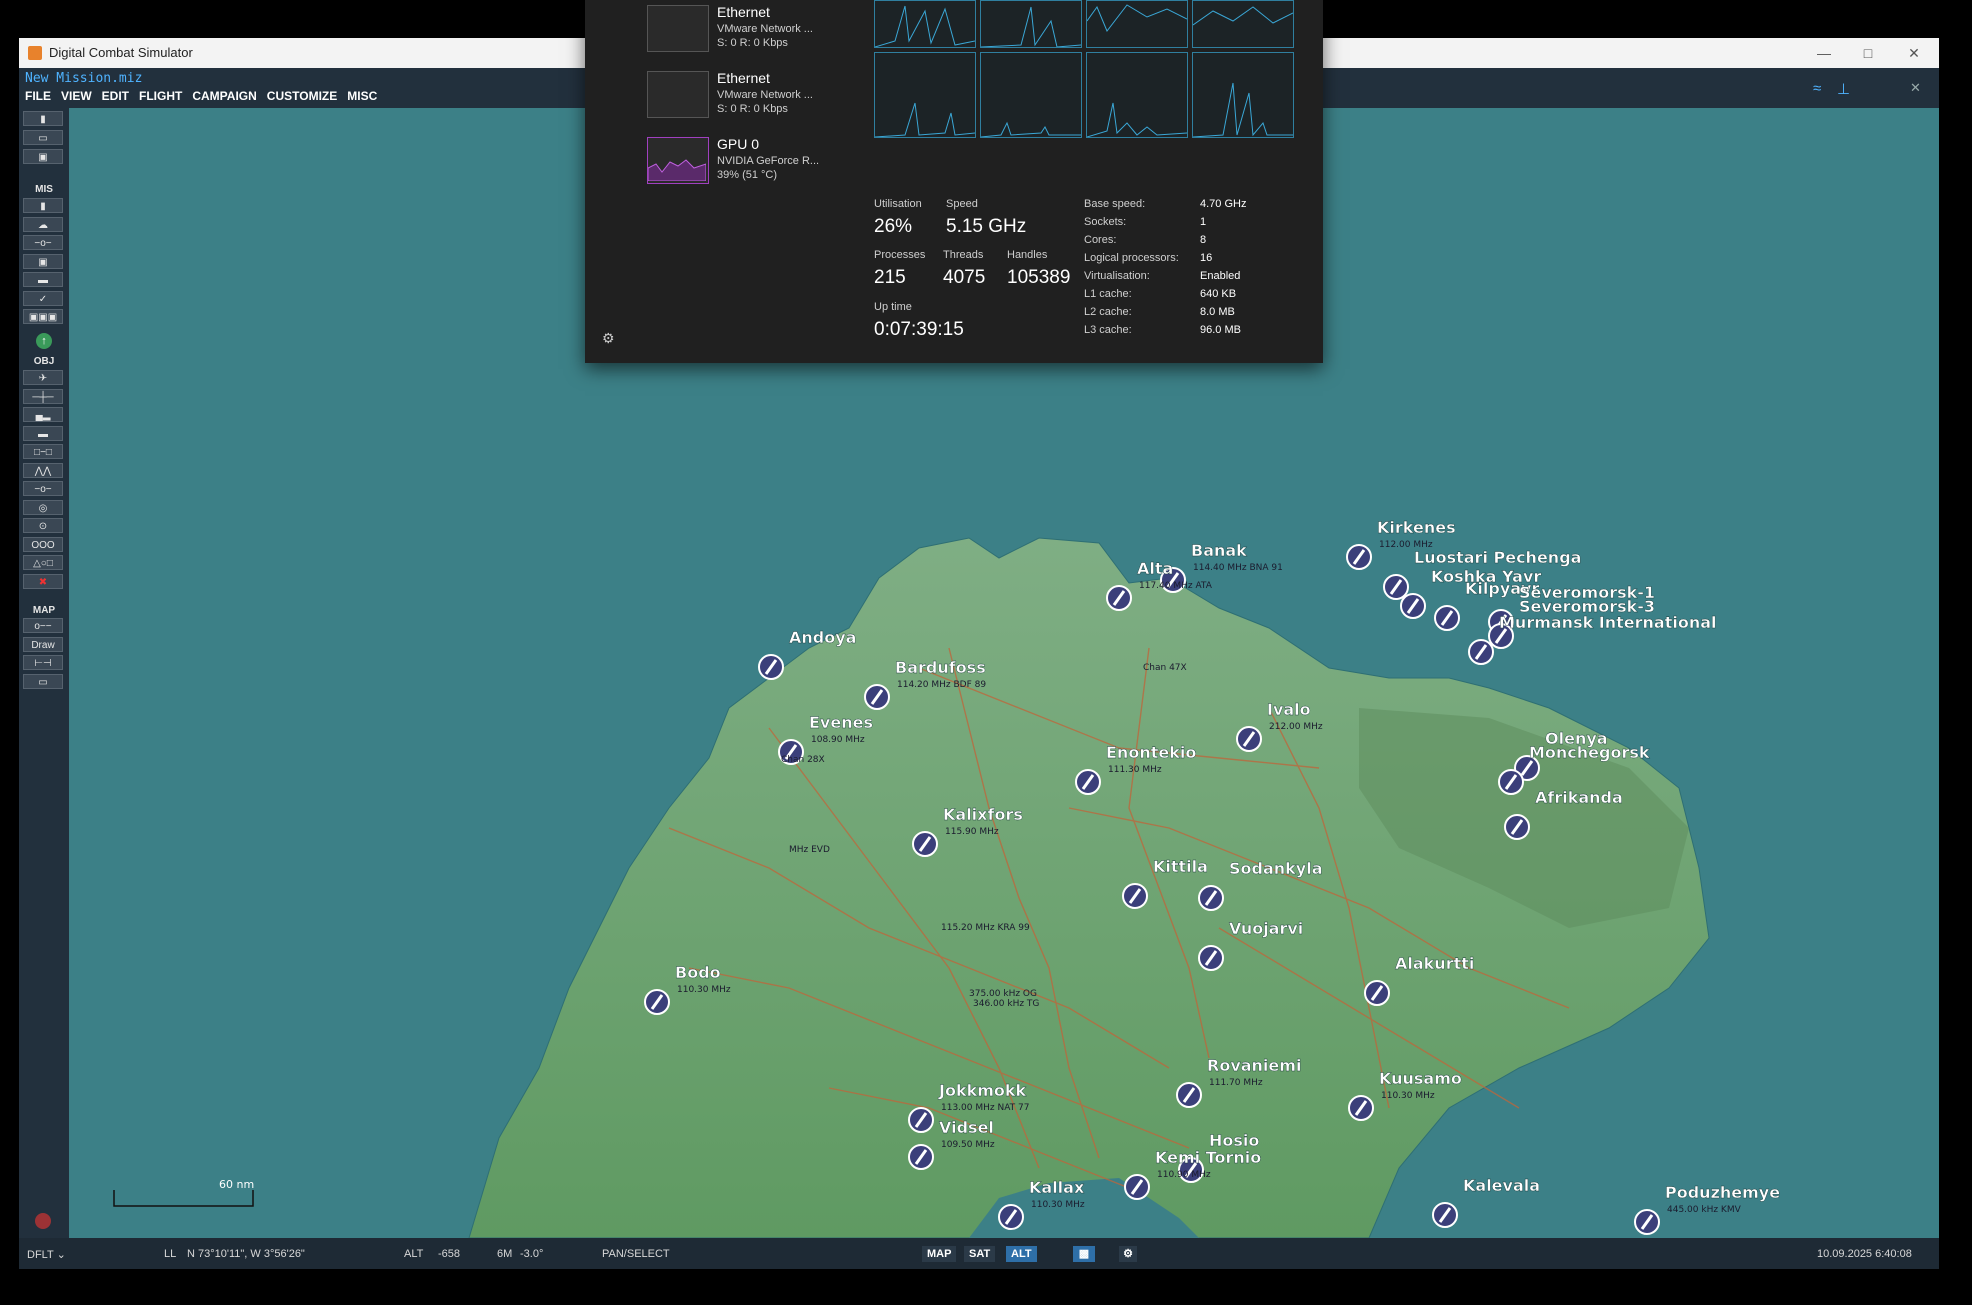 The image size is (1972, 1305). I want to click on profile-select: DFLT ⌄, so click(46, 1254).